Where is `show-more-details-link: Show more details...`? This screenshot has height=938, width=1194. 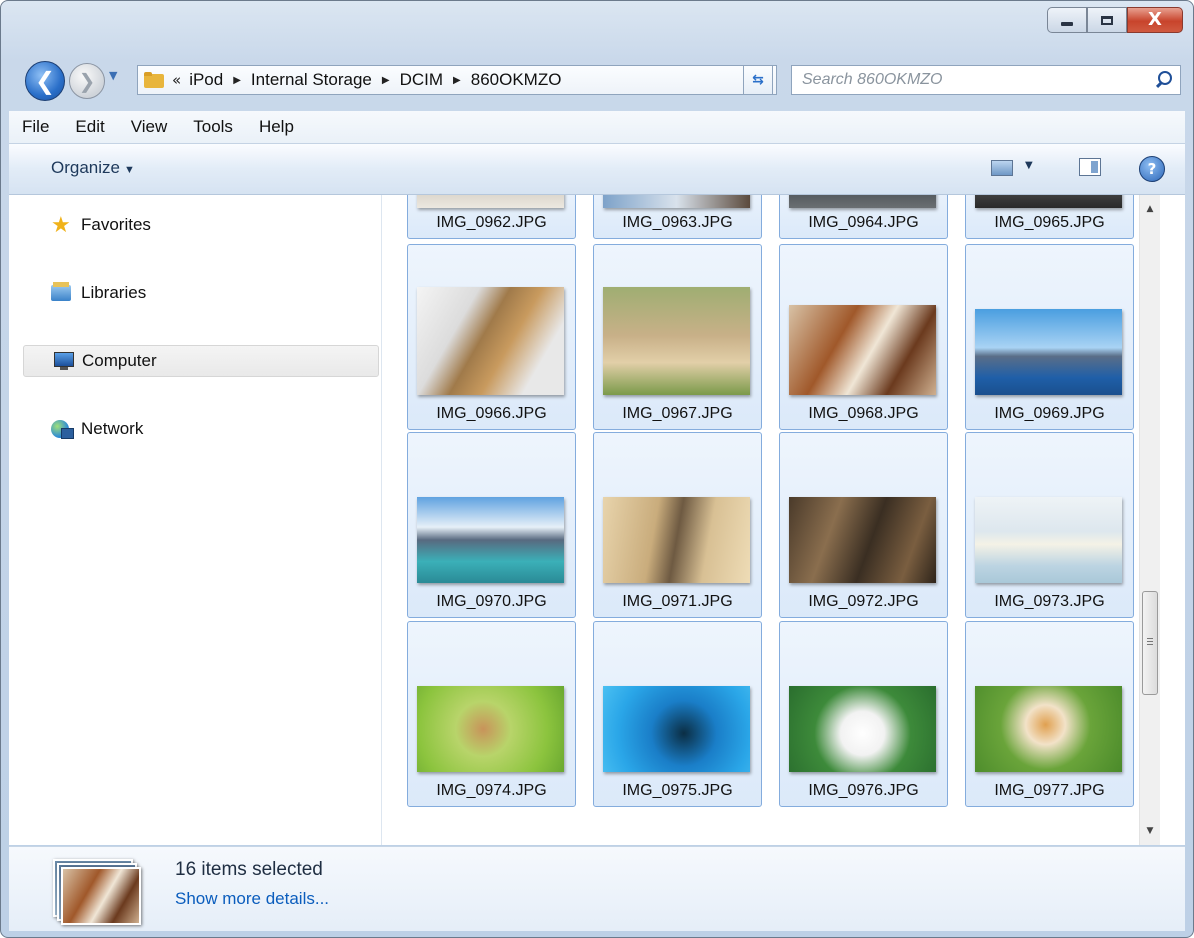 show-more-details-link: Show more details... is located at coordinates (252, 899).